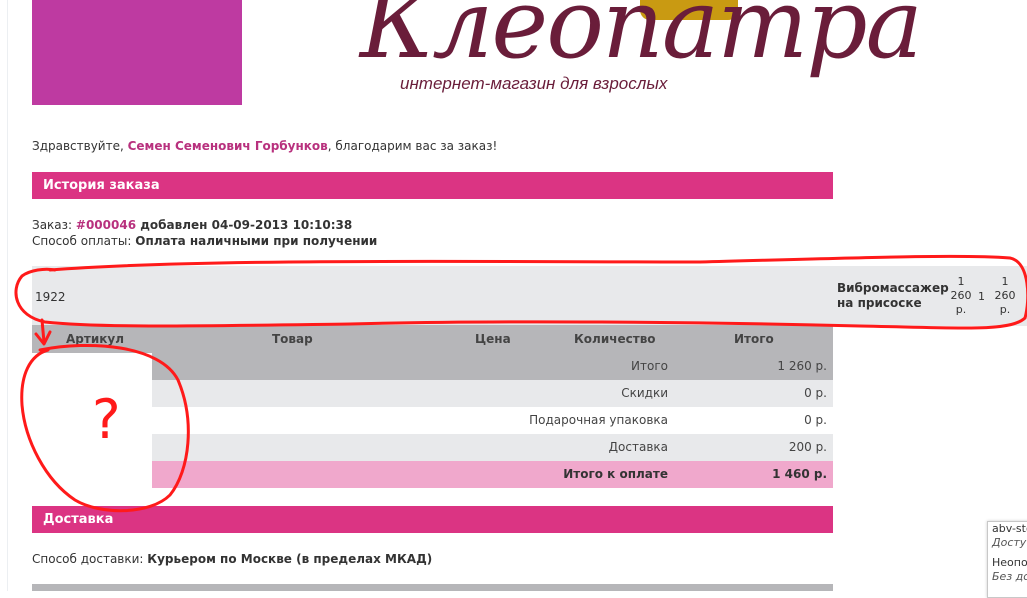 This screenshot has height=598, width=1027. What do you see at coordinates (50, 297) in the screenshot?
I see `row-article: 1922` at bounding box center [50, 297].